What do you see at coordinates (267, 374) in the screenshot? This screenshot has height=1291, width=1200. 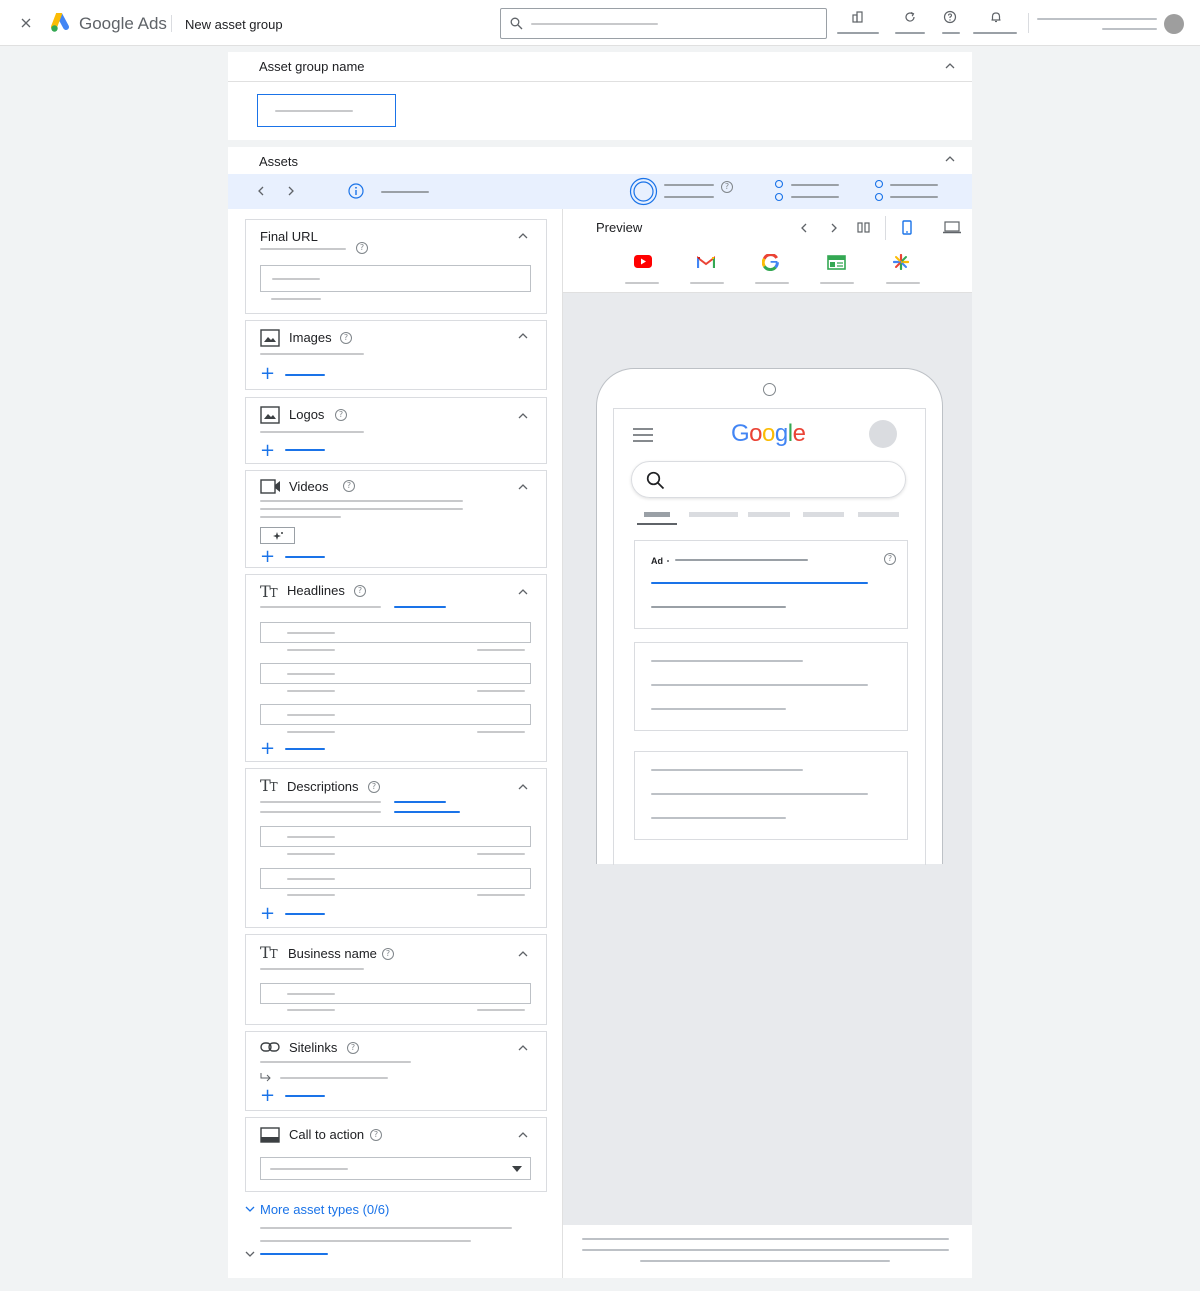 I see `add-image-button: +` at bounding box center [267, 374].